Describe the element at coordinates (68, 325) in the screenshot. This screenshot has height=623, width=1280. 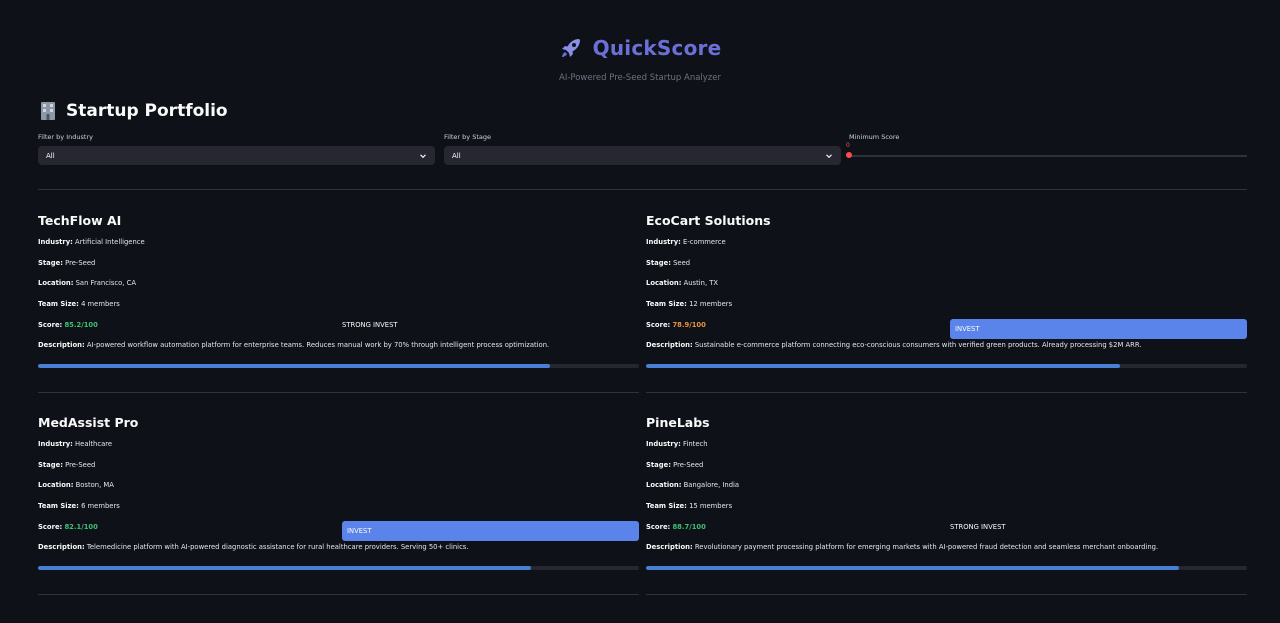
I see `startup-score: Score: 85.2/100` at that location.